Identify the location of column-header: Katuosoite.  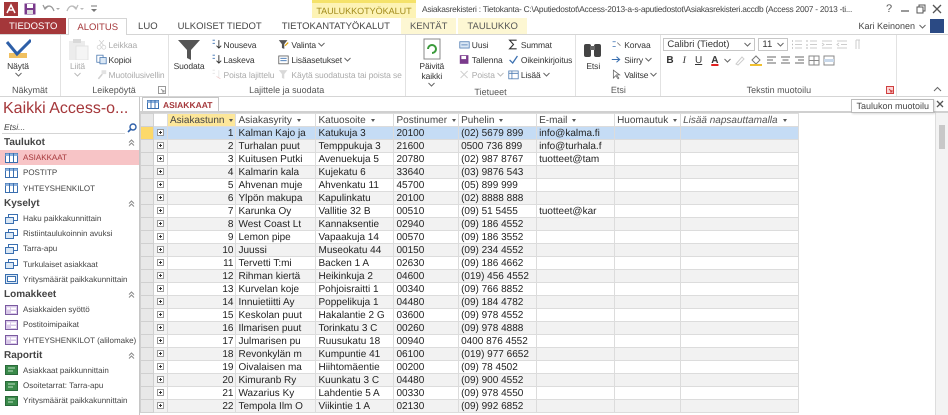
(355, 120).